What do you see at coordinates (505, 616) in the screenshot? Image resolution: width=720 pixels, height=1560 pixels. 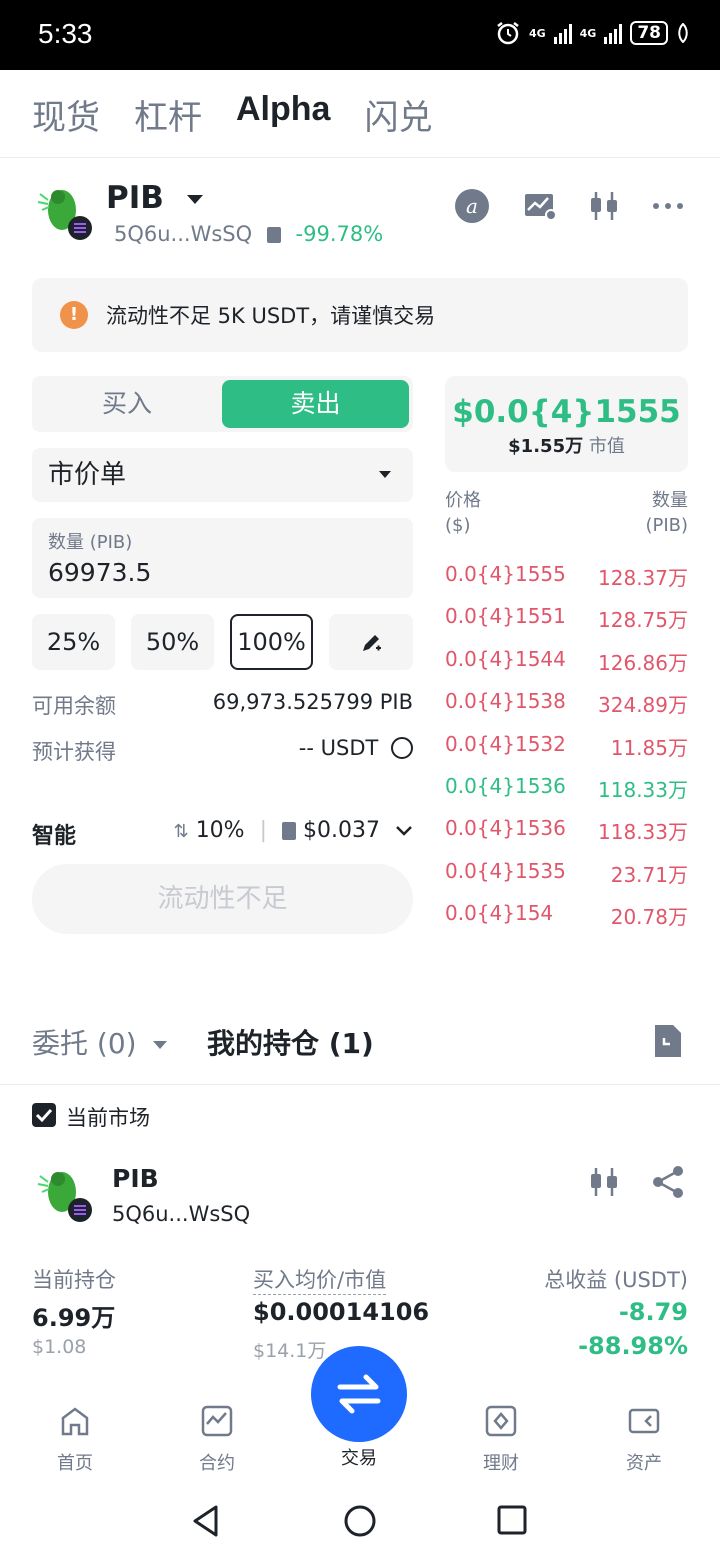 I see `orderbook-price: 0.0{4}1551` at bounding box center [505, 616].